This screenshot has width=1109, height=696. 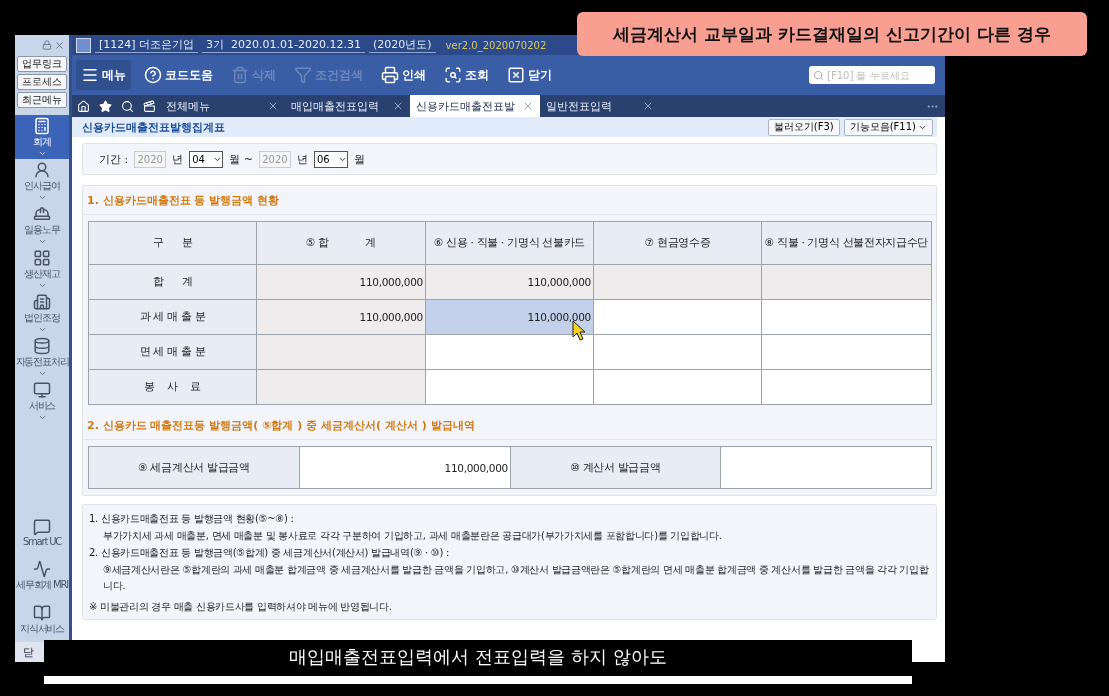 What do you see at coordinates (509, 200) in the screenshot?
I see `section-heading: 1. 신용카드매출전표 등 발행금액 현황` at bounding box center [509, 200].